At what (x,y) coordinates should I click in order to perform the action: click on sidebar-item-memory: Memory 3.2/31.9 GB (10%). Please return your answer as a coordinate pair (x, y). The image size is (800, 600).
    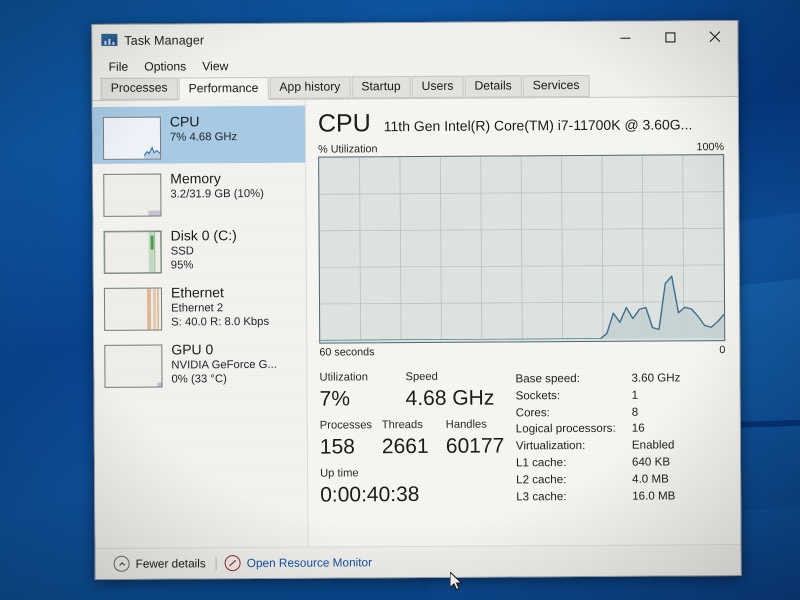
    Looking at the image, I should click on (199, 192).